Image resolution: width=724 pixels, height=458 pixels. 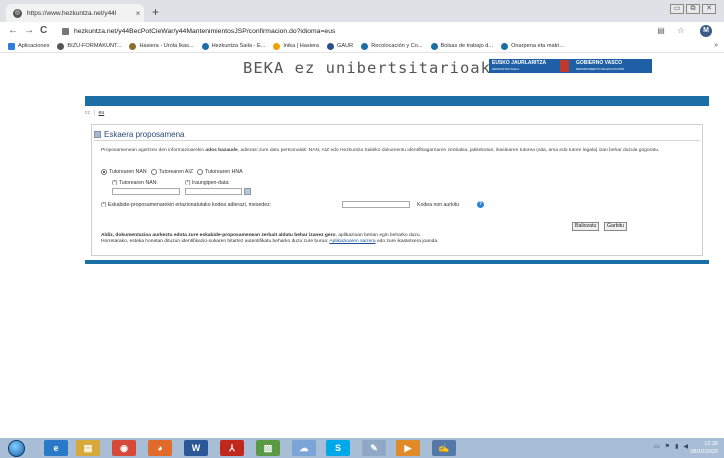 What do you see at coordinates (155, 12) in the screenshot?
I see `new-tab-button: +` at bounding box center [155, 12].